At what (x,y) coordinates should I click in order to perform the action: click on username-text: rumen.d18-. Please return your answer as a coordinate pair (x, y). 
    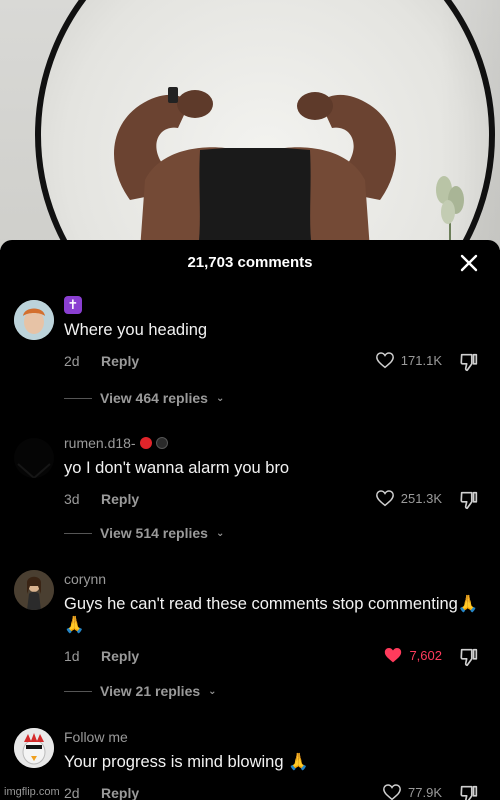
    Looking at the image, I should click on (100, 443).